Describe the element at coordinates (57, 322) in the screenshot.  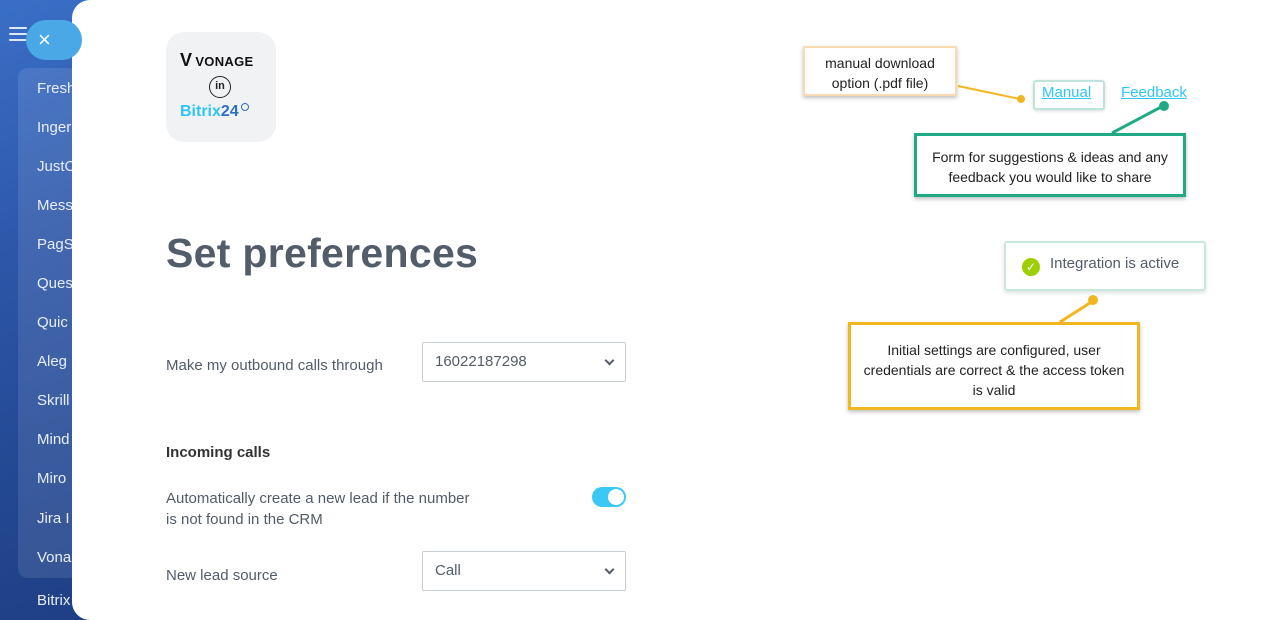
I see `background-sidebar-item: Quic` at that location.